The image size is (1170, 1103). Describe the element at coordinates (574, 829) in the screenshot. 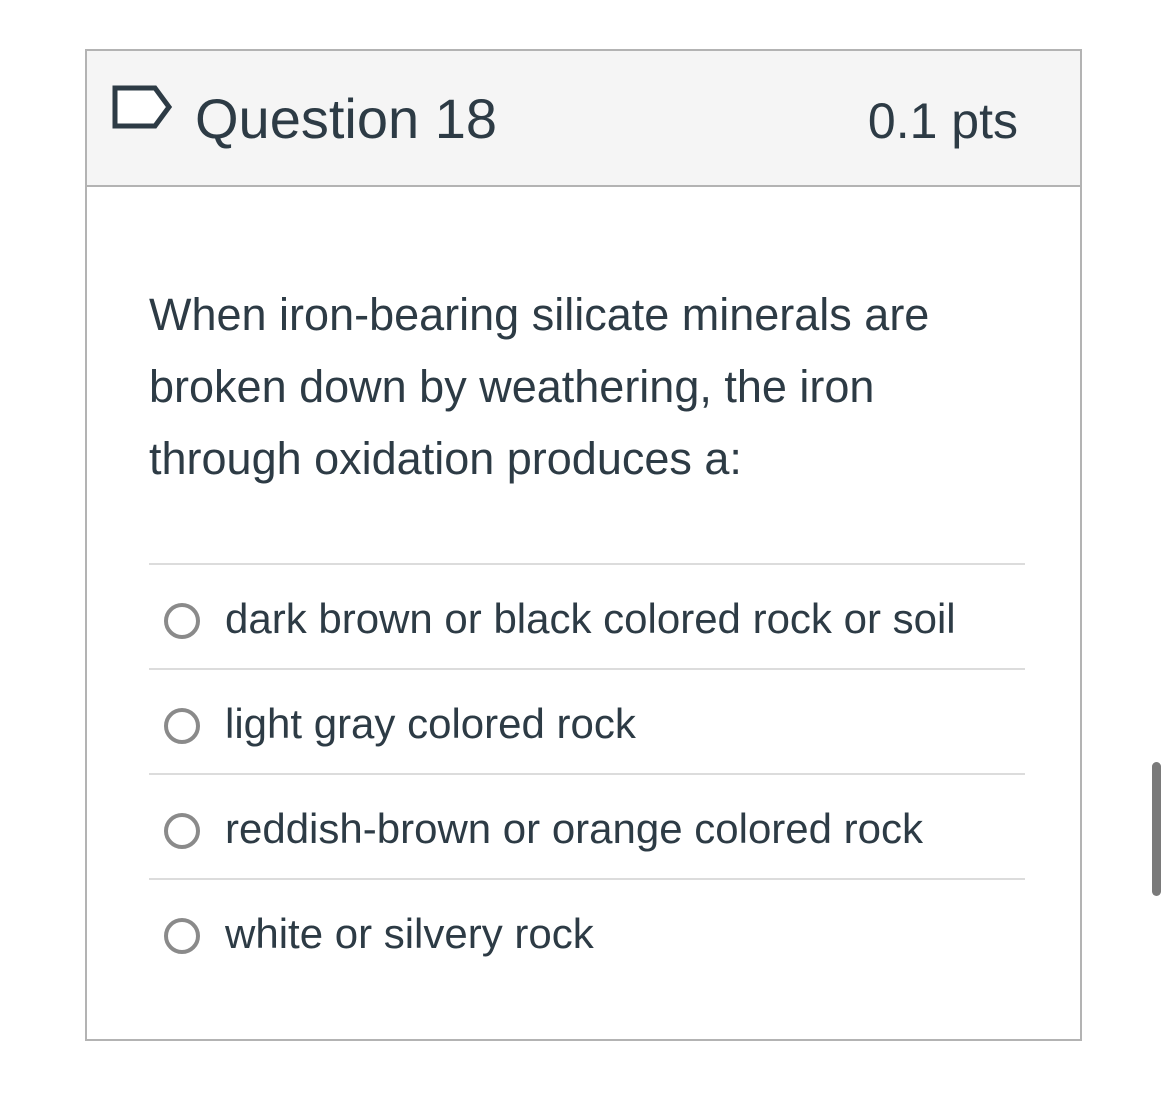

I see `answer-label: reddish-brown or orange colored rock` at that location.